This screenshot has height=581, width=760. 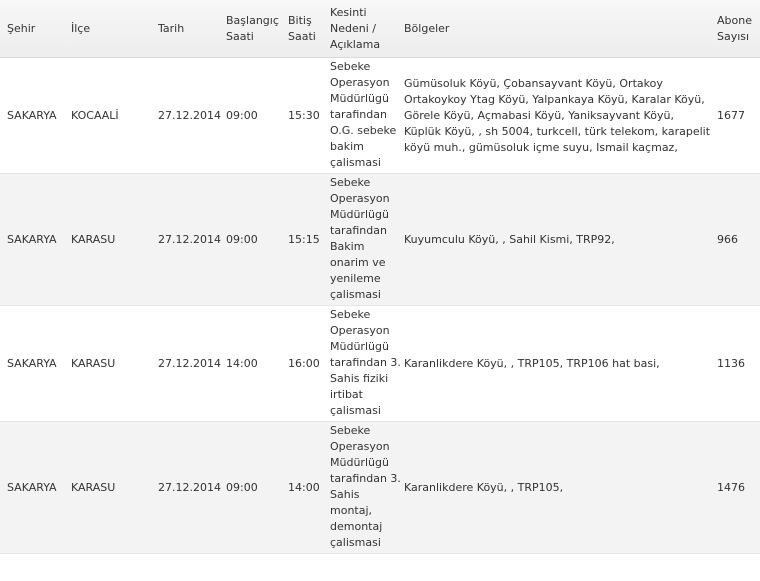 I want to click on cell-district: KOCAALİ, so click(x=114, y=115).